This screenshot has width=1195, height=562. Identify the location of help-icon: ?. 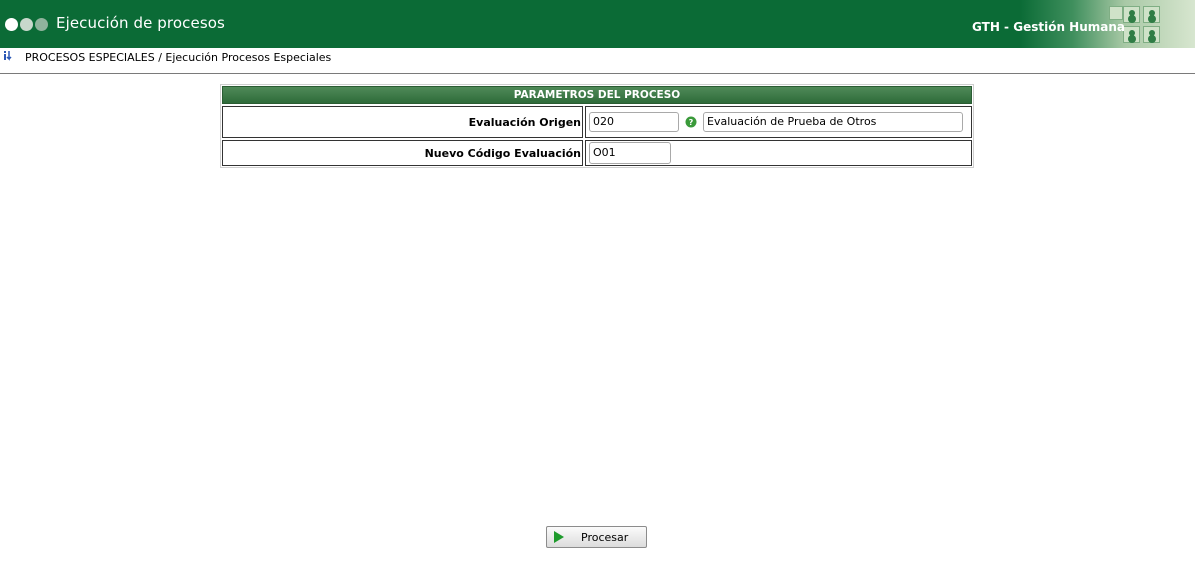
(691, 122).